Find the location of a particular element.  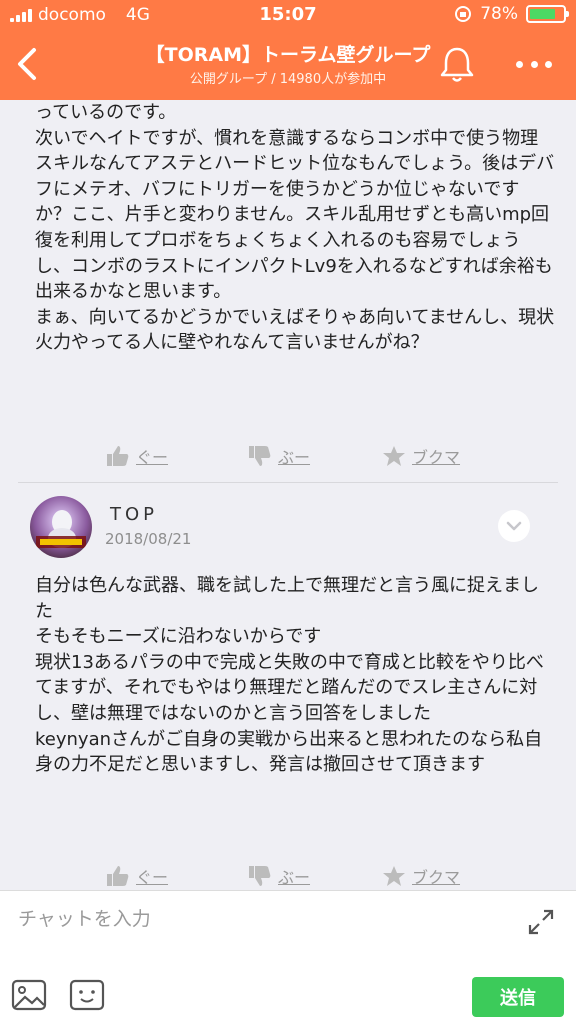

expand-button is located at coordinates (541, 922).